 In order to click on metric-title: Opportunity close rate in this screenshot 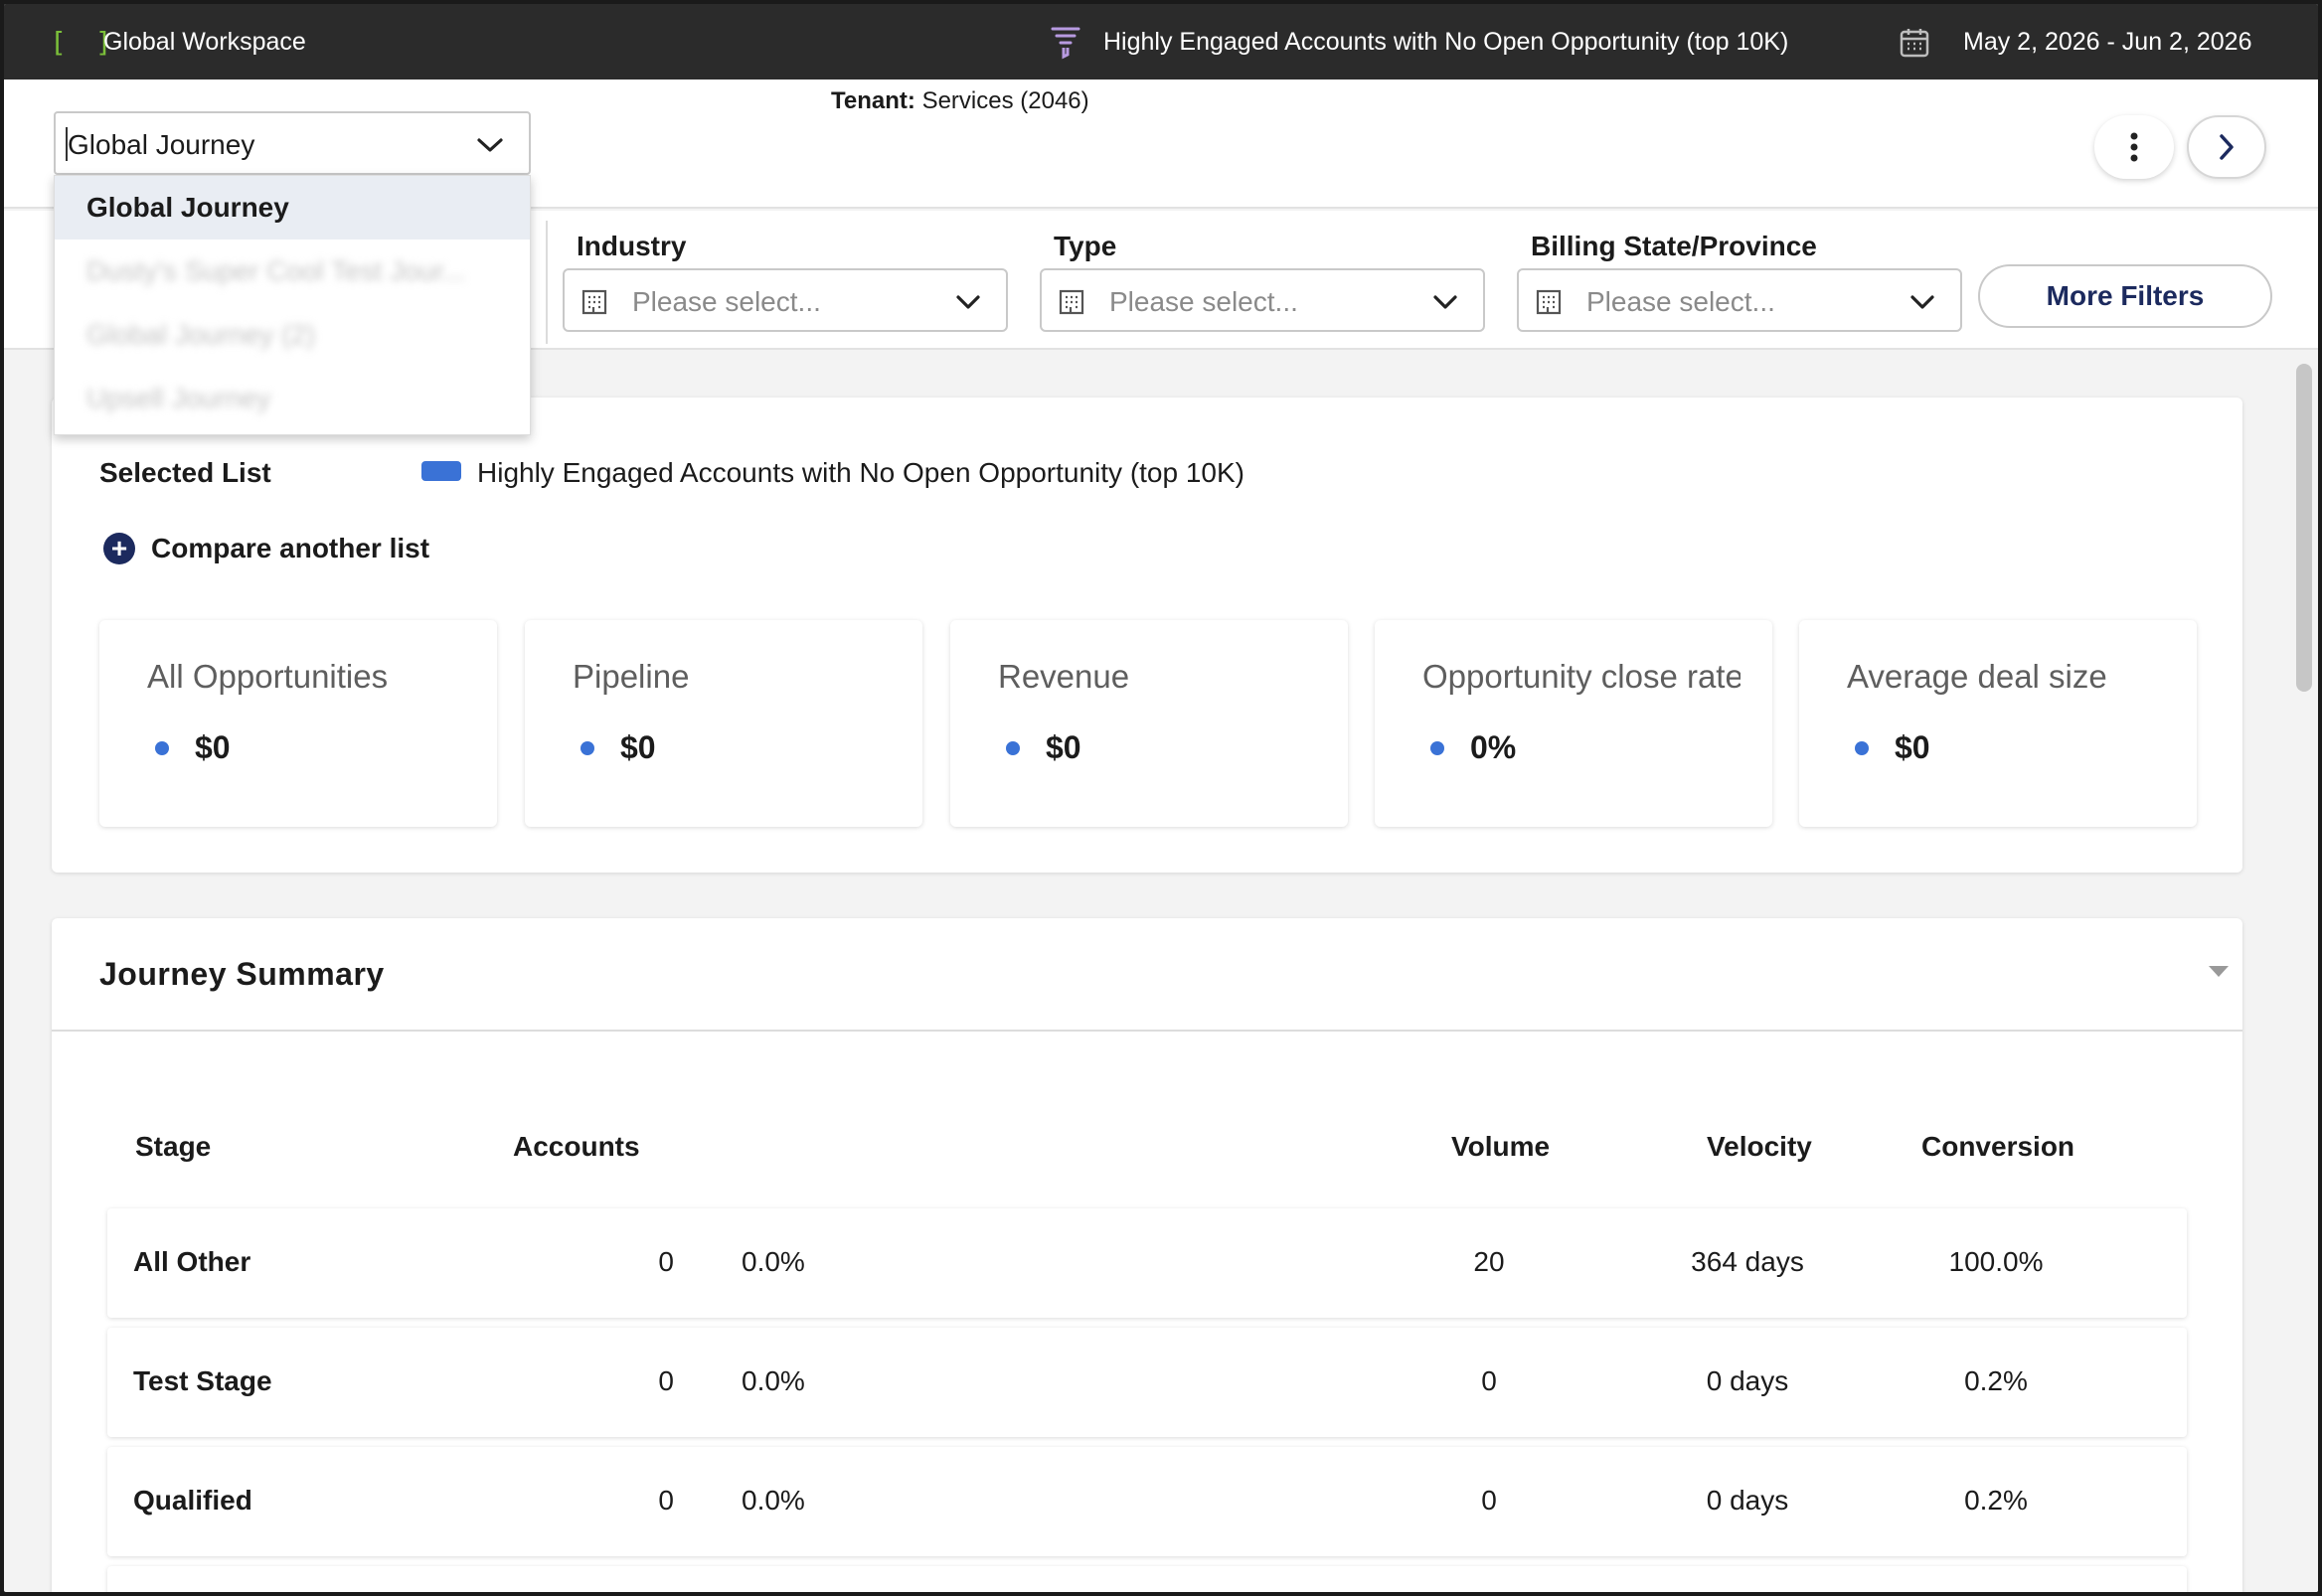, I will do `click(1581, 676)`.